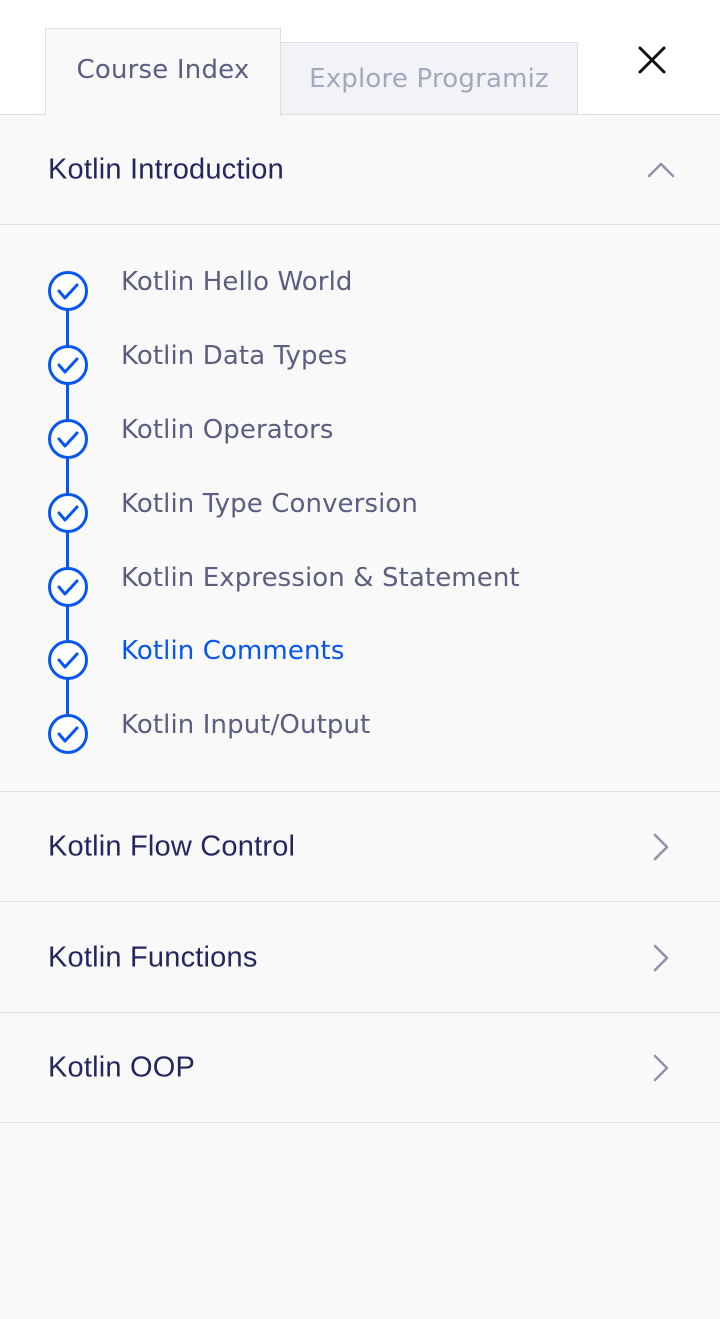 The image size is (720, 1319). I want to click on section-header-kotlin-oop: Kotlin OOP, so click(360, 1068).